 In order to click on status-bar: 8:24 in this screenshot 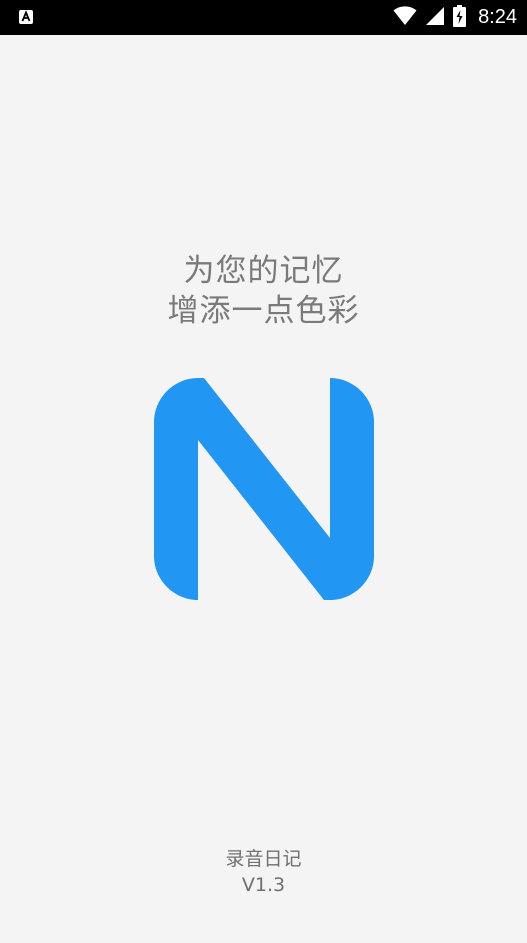, I will do `click(263, 17)`.